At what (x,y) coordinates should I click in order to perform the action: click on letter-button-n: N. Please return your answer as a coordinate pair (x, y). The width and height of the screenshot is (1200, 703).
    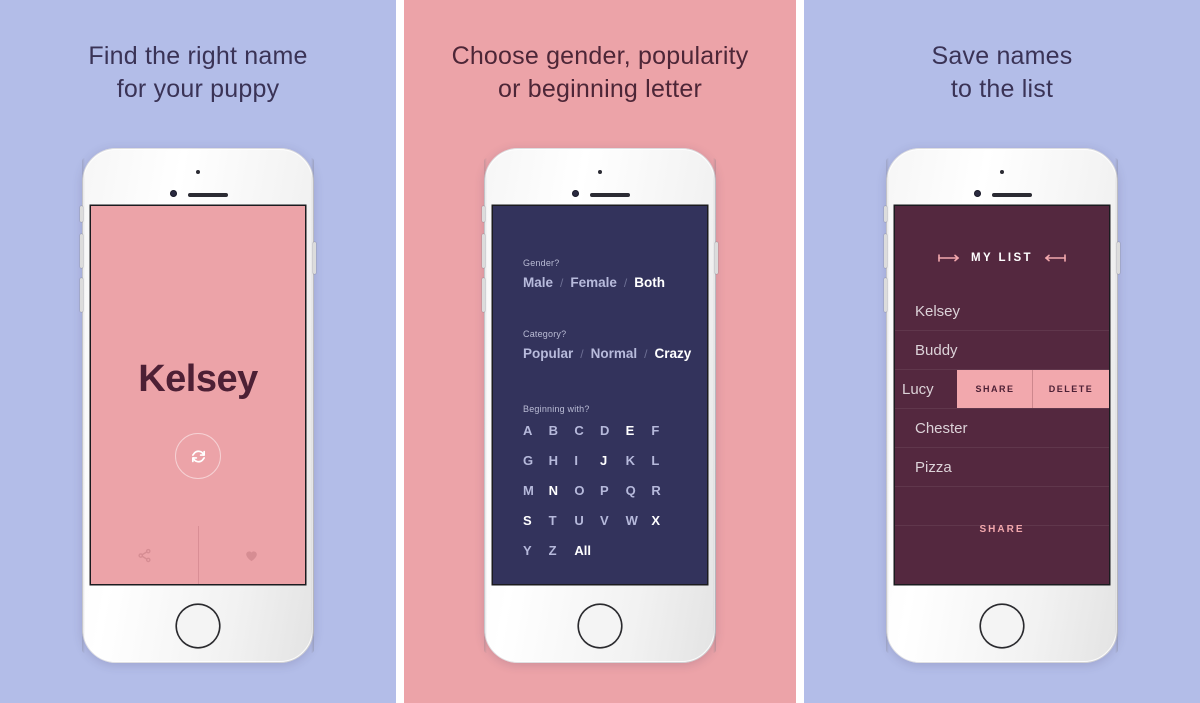
    Looking at the image, I should click on (562, 490).